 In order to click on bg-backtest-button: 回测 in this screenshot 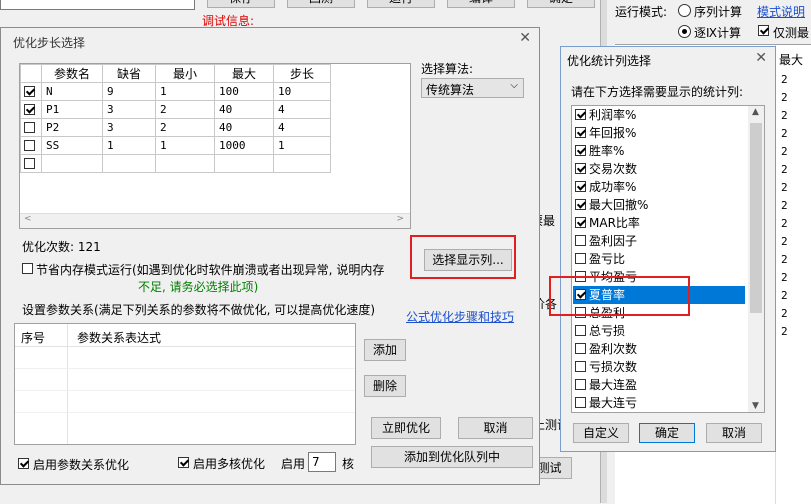, I will do `click(321, 4)`.